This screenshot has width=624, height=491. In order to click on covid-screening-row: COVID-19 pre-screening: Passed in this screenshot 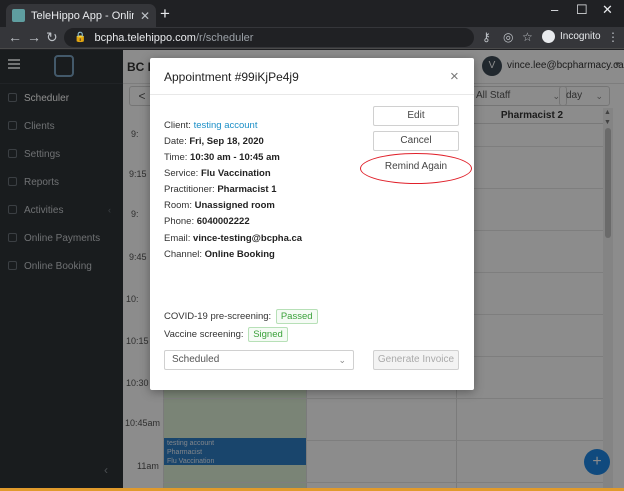, I will do `click(241, 316)`.